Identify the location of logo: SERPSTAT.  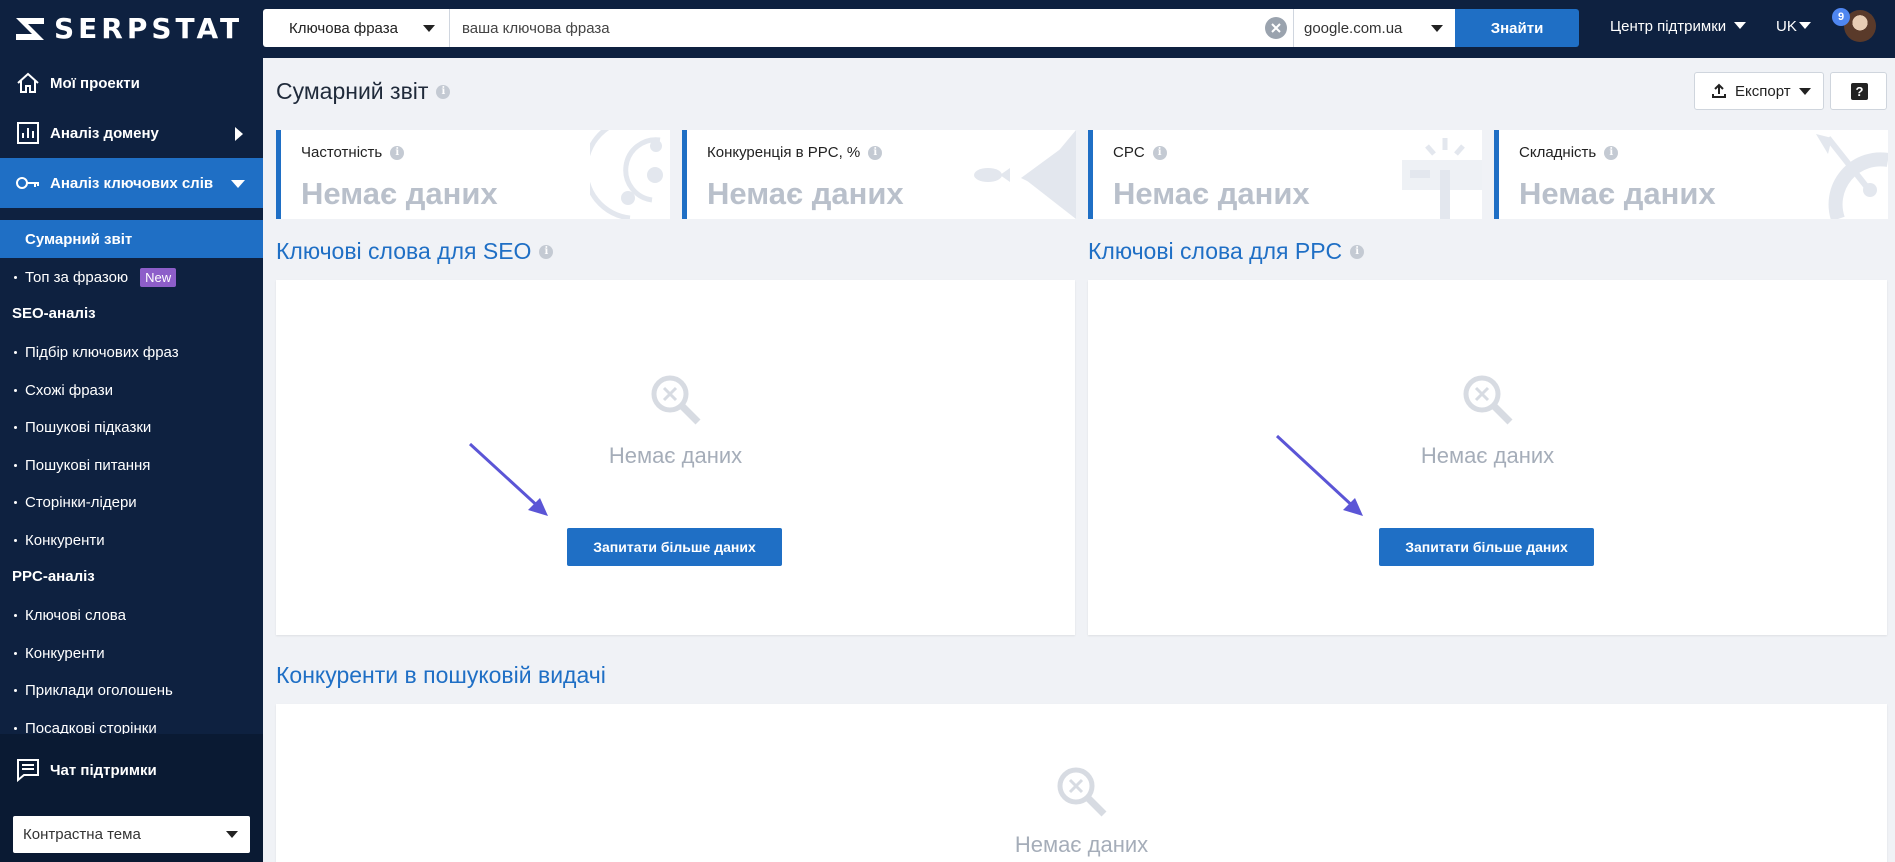
(128, 28).